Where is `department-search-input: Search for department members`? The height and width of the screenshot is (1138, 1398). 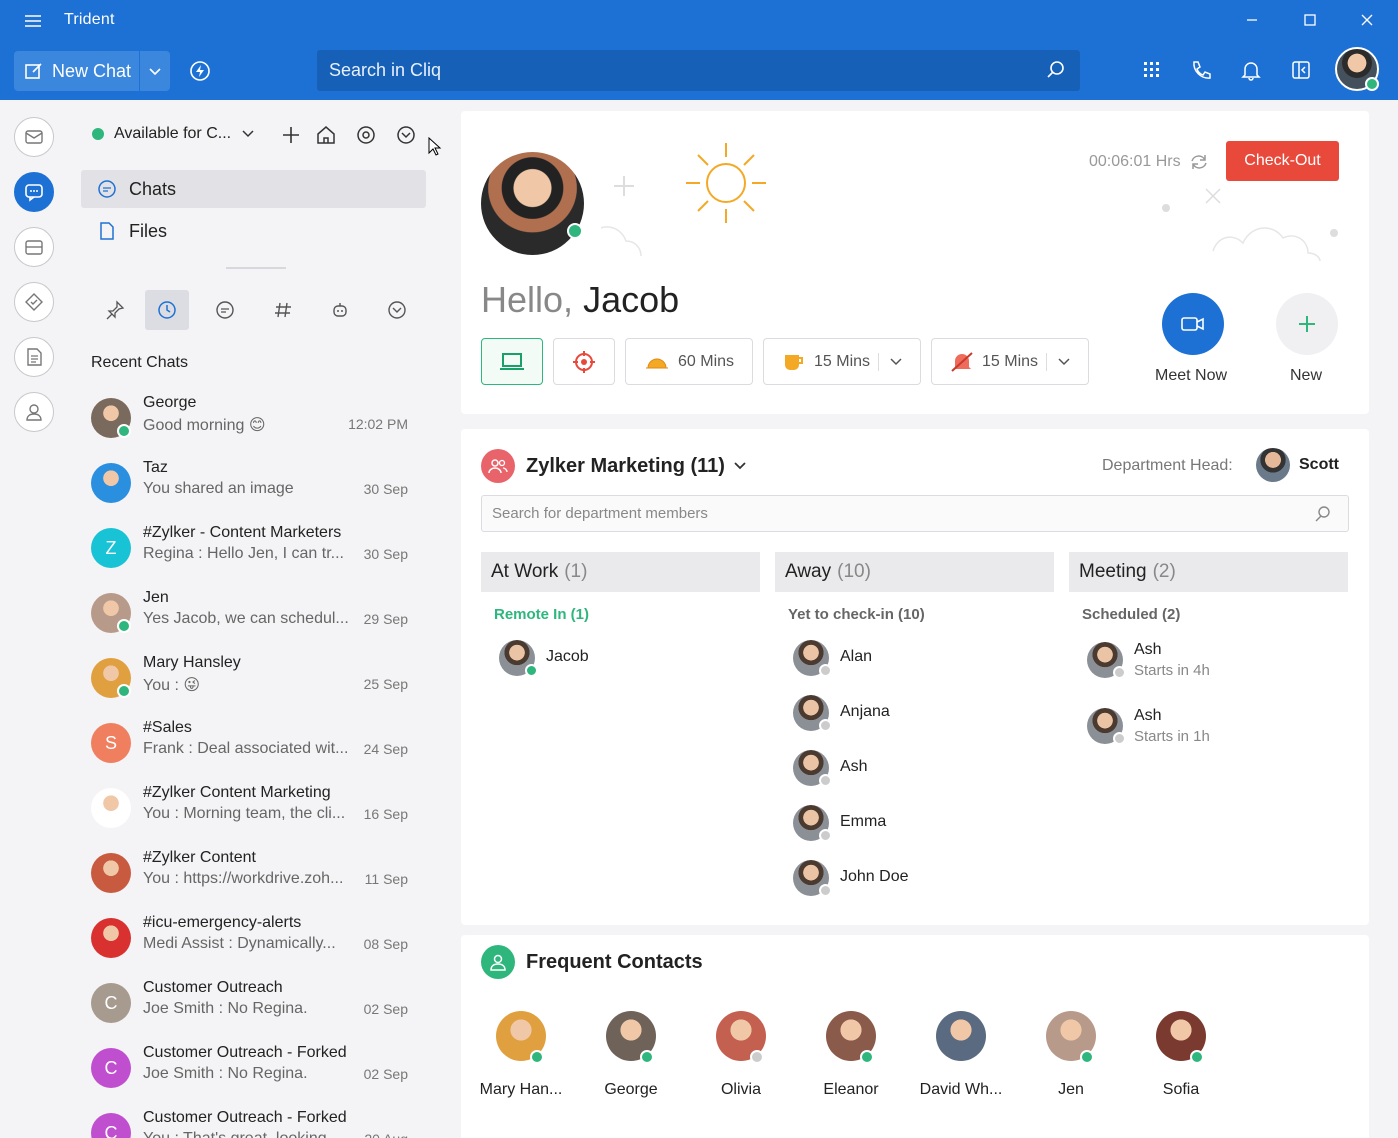
department-search-input: Search for department members is located at coordinates (915, 513).